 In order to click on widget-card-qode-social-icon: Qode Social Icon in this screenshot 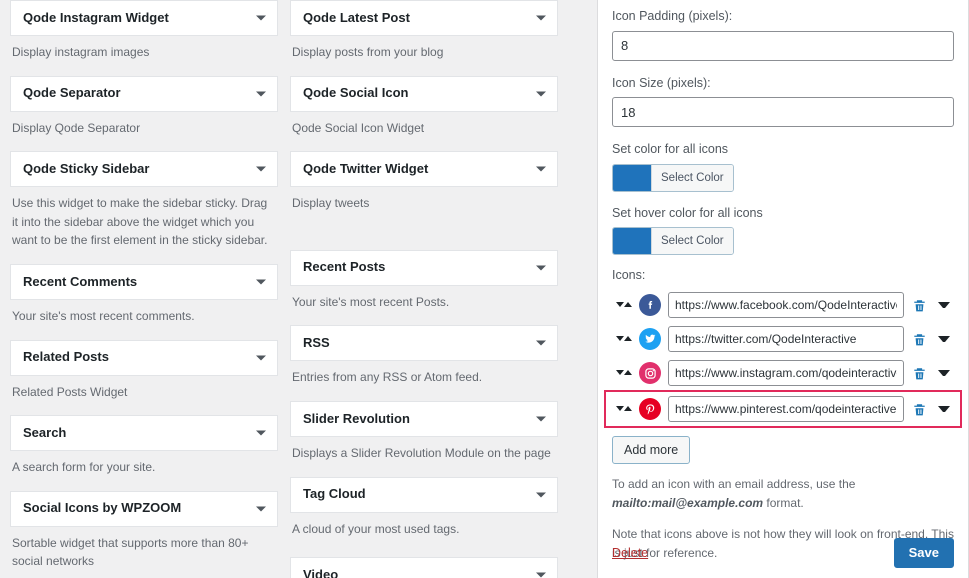, I will do `click(424, 93)`.